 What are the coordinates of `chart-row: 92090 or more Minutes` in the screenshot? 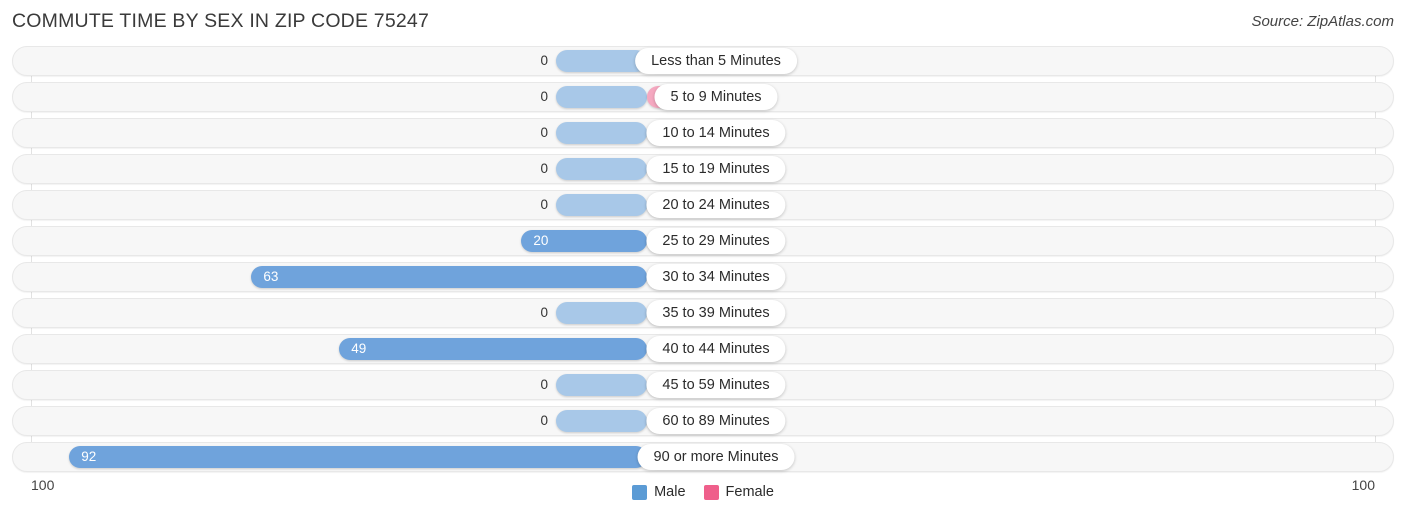 It's located at (703, 457).